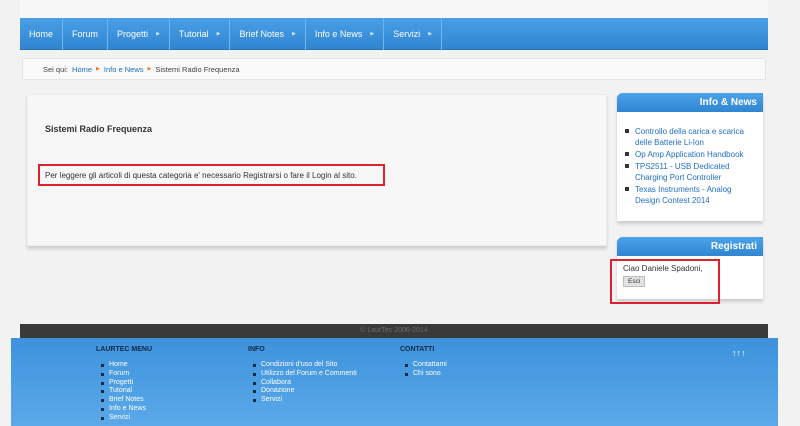 The width and height of the screenshot is (800, 426). Describe the element at coordinates (126, 374) in the screenshot. I see `footer-link: Forum` at that location.